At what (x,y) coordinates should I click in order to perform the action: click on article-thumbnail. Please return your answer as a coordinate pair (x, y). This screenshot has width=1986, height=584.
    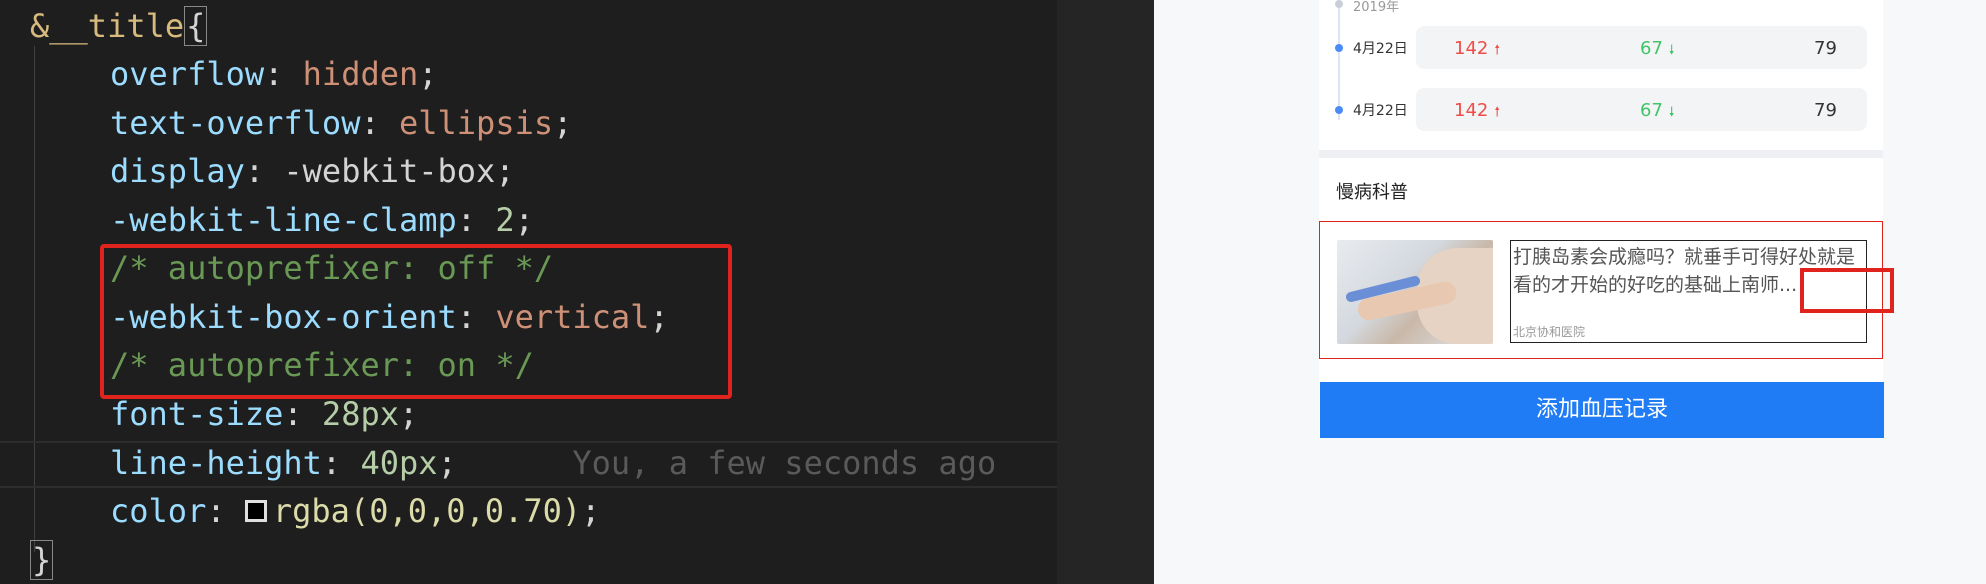
    Looking at the image, I should click on (1415, 292).